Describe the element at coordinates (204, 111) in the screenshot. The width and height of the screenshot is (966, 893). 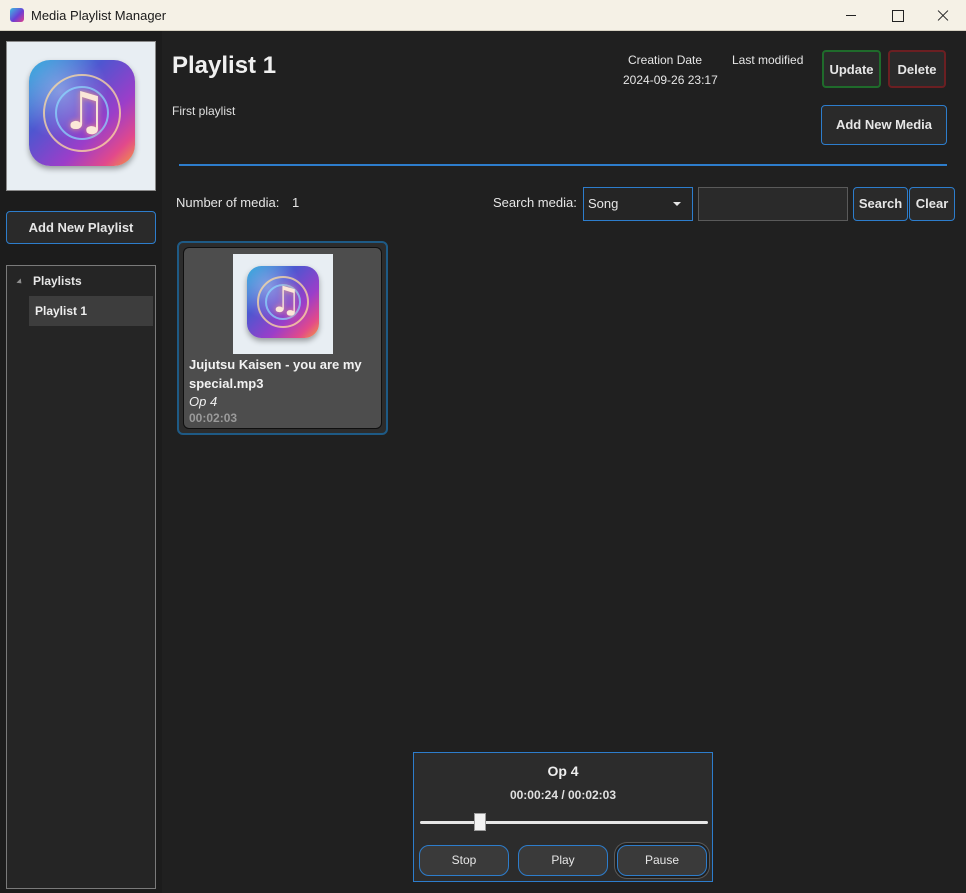
I see `playlist-description: First playlist` at that location.